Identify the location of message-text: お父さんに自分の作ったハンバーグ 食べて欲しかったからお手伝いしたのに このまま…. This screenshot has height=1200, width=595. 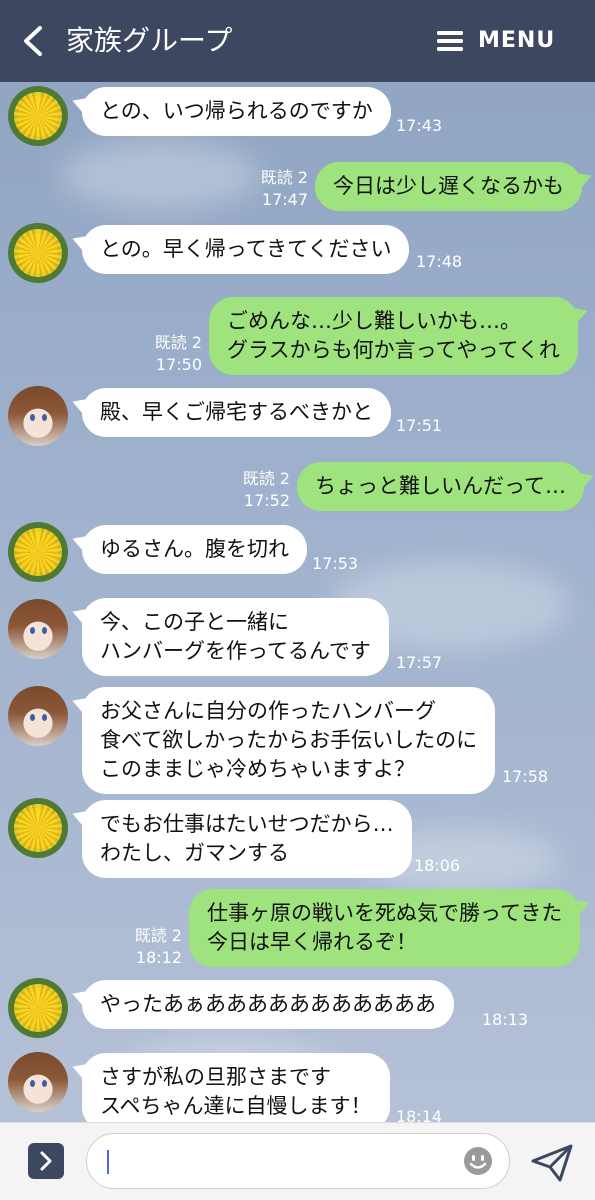
(289, 740).